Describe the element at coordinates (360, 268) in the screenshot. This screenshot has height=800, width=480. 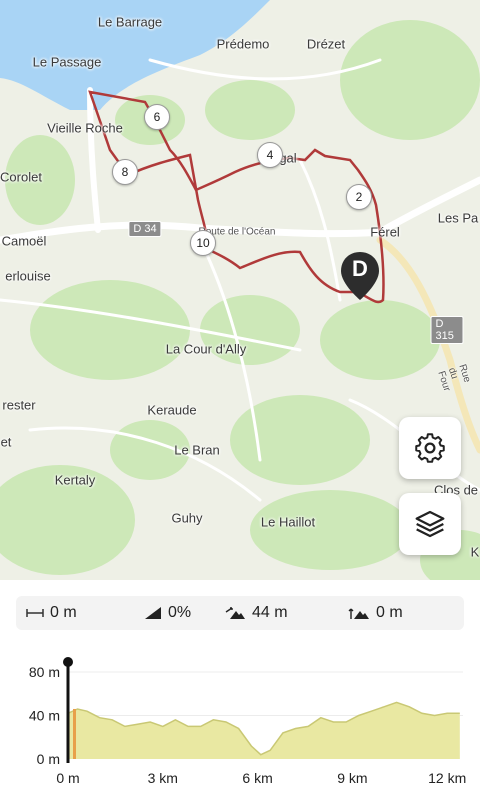
I see `start-pin-label: D` at that location.